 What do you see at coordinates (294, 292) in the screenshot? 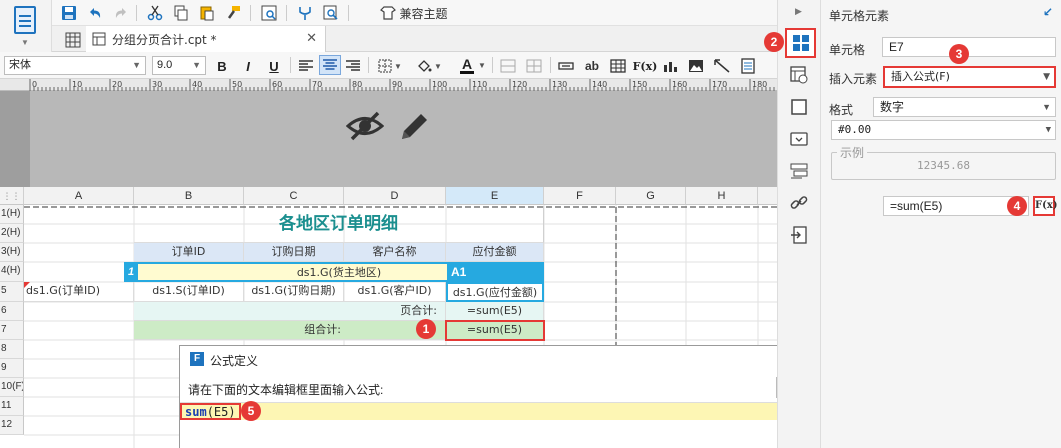
I see `cell-c5: ds1.G(订购日期)` at bounding box center [294, 292].